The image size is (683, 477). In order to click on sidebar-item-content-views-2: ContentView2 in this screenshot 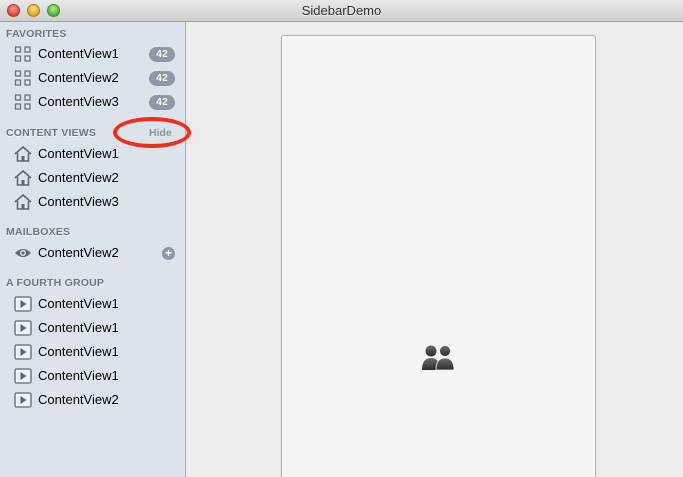, I will do `click(92, 178)`.